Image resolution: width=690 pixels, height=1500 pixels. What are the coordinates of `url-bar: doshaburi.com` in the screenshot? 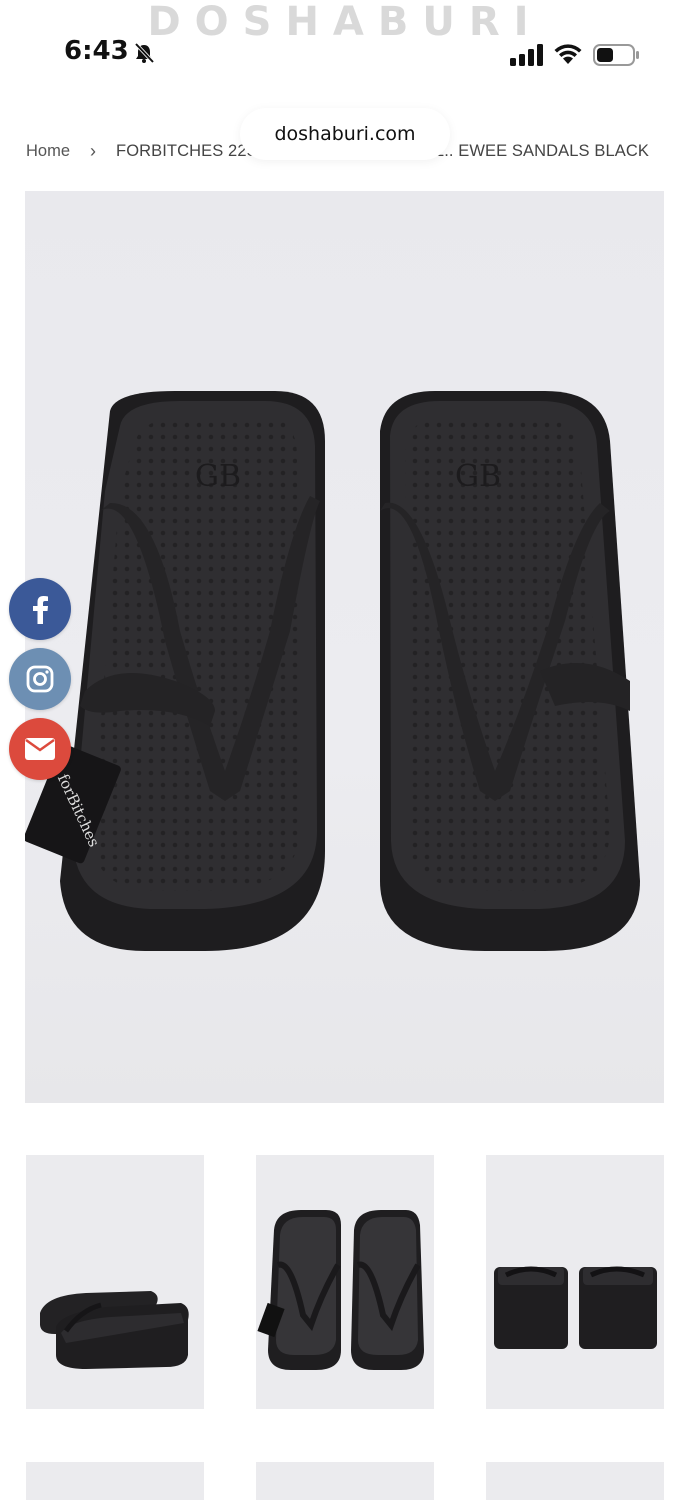 It's located at (345, 134).